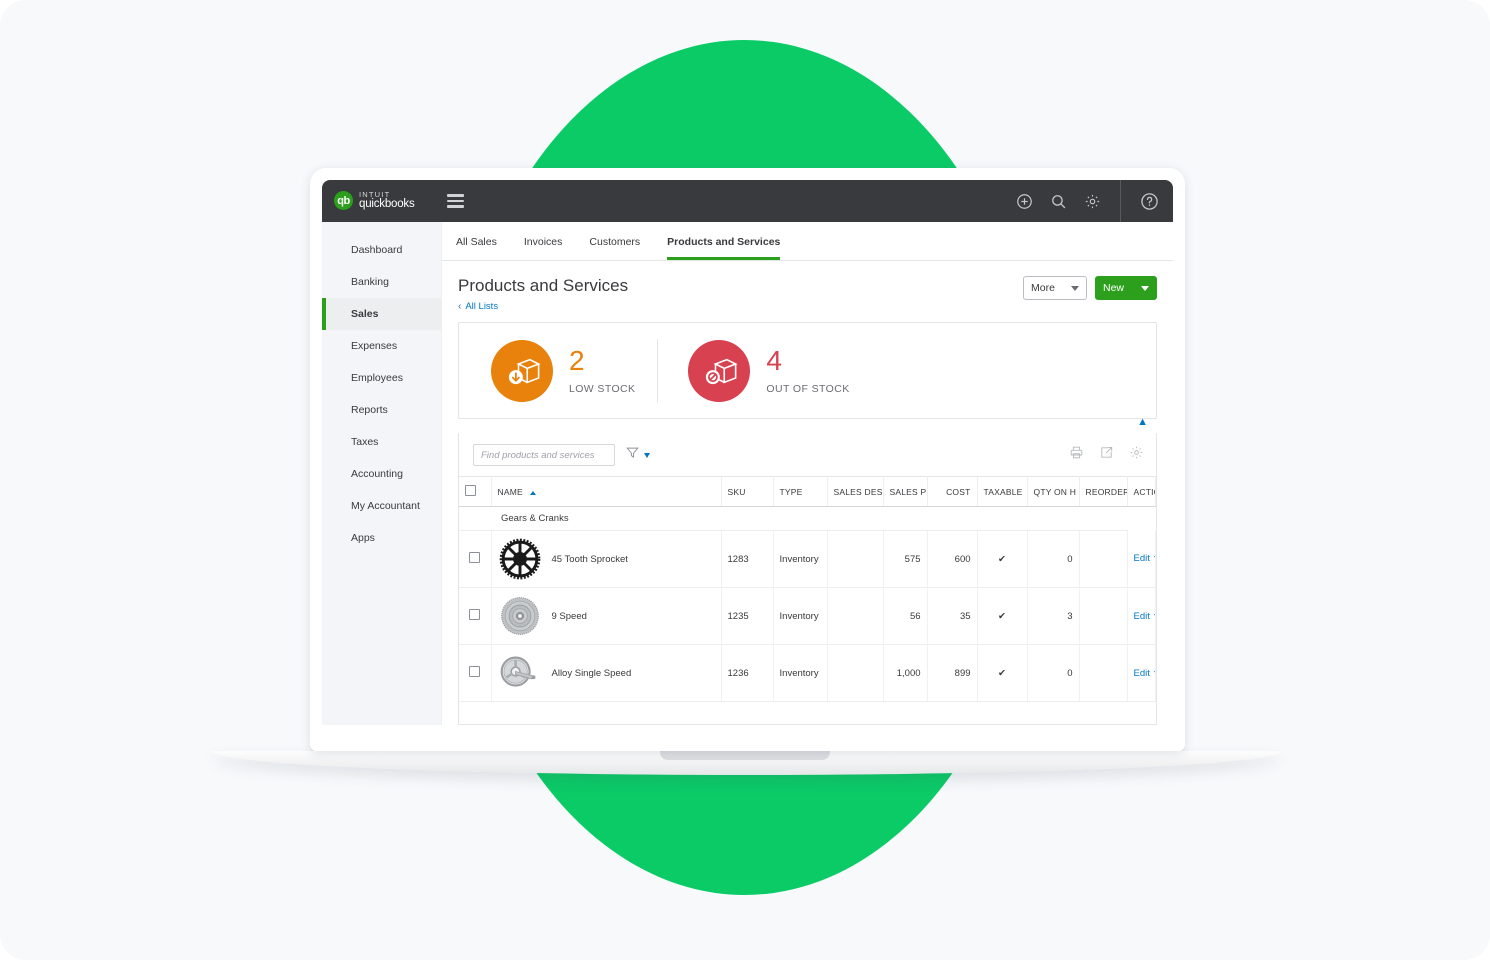 This screenshot has width=1490, height=960. I want to click on sidebar-item-reports: Reports, so click(381, 410).